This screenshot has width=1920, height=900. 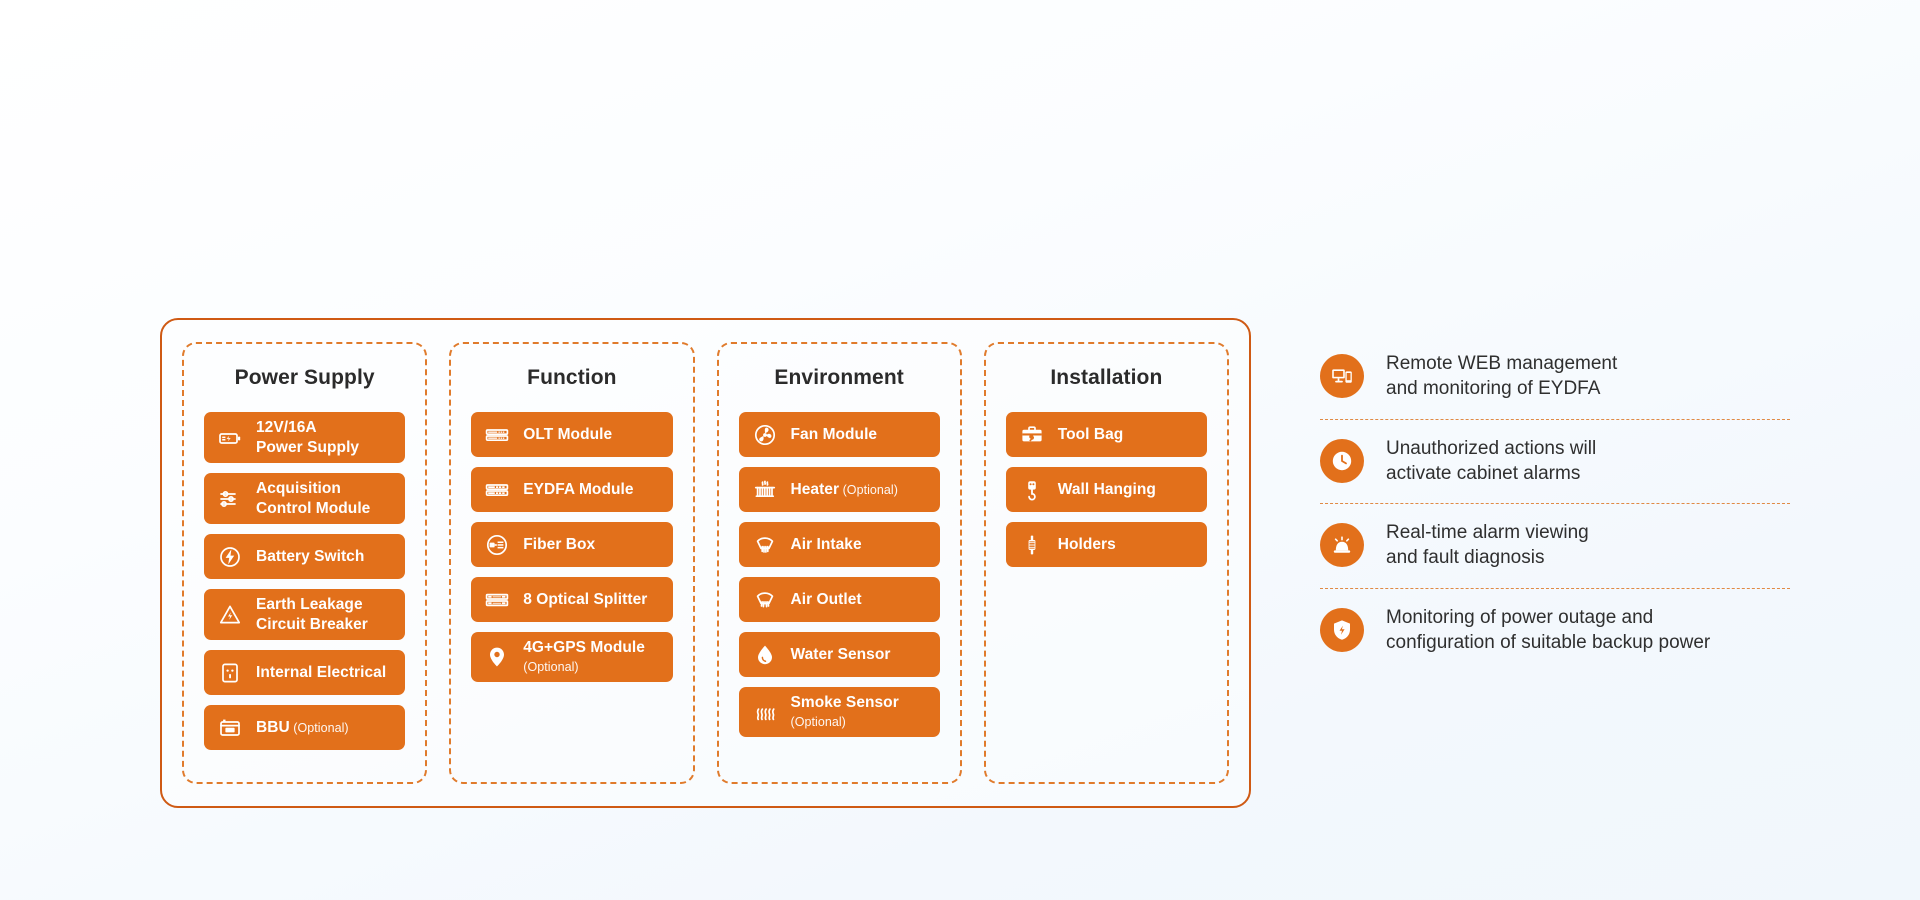 I want to click on component-chip: 12V/16A Power Supply, so click(x=305, y=437).